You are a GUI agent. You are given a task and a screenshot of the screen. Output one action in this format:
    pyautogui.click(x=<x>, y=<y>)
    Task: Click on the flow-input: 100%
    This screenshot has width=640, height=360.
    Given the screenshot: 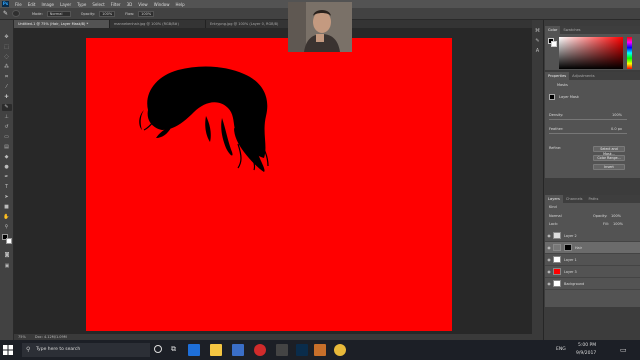 What is the action you would take?
    pyautogui.click(x=146, y=13)
    